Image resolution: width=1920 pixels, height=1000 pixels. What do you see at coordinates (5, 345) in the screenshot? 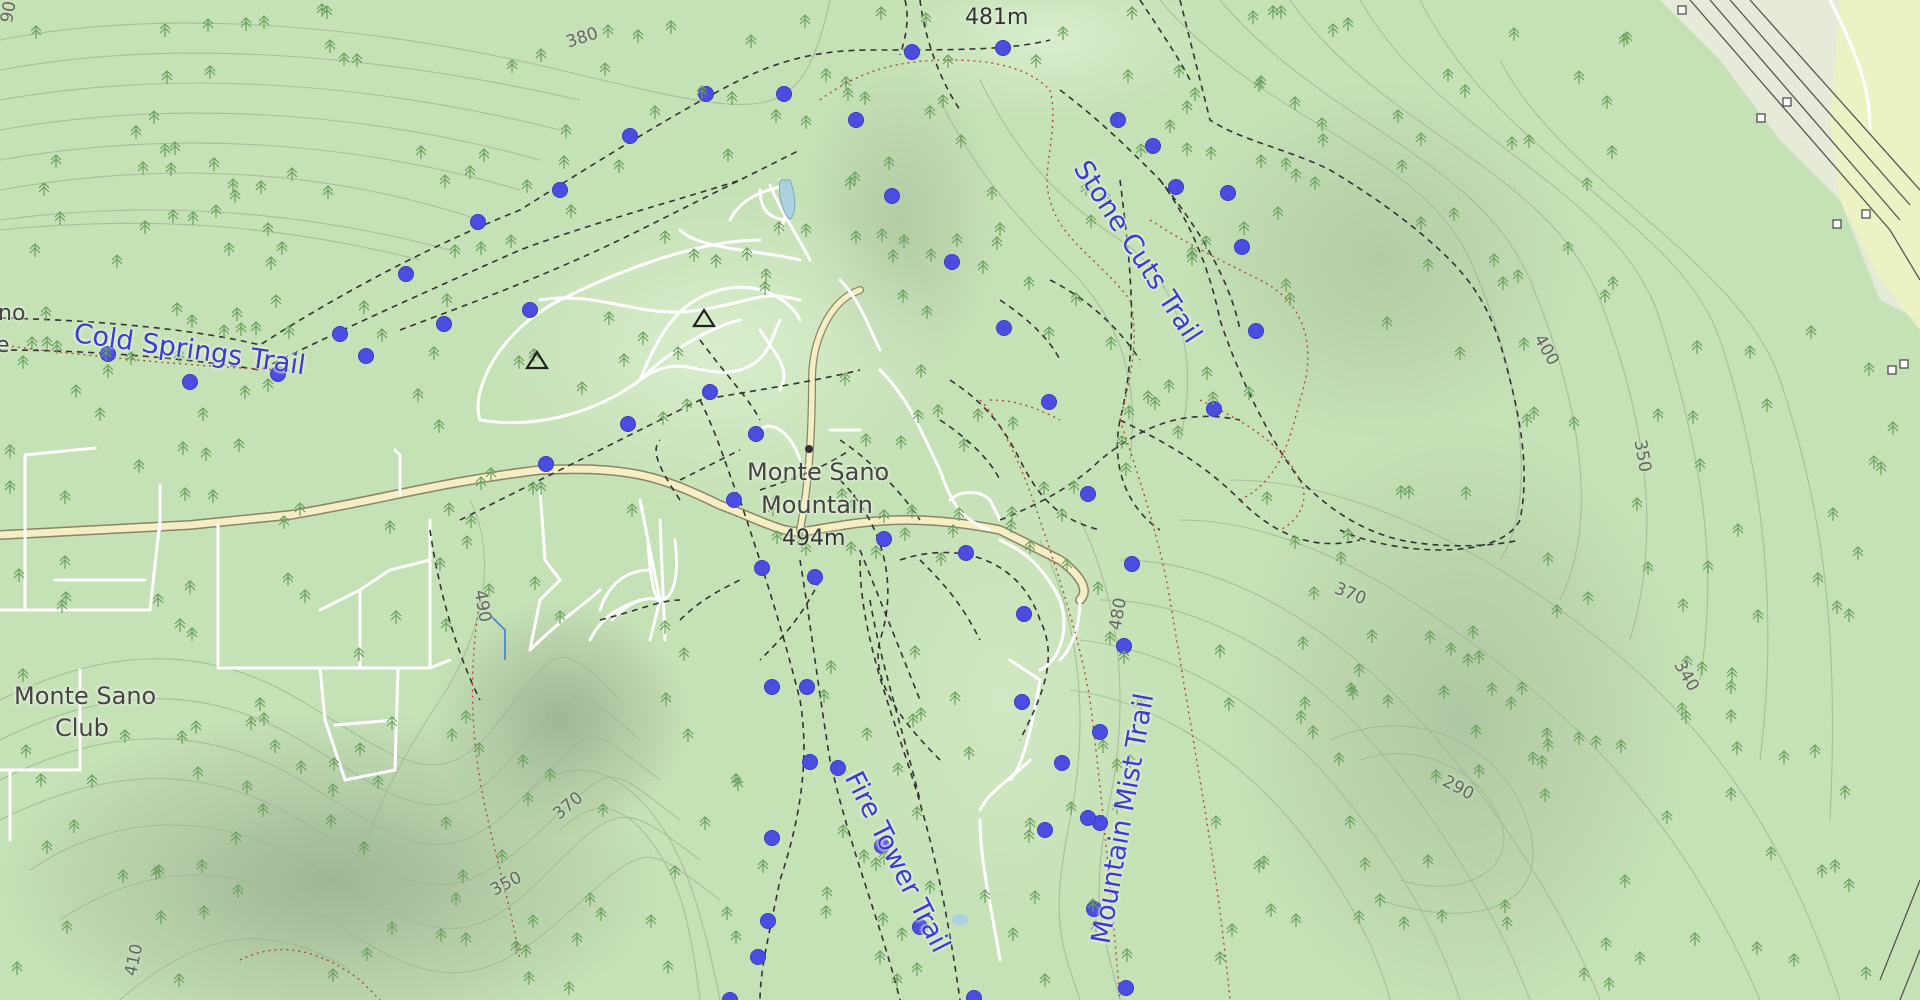
I see `place-label-fragment: e` at bounding box center [5, 345].